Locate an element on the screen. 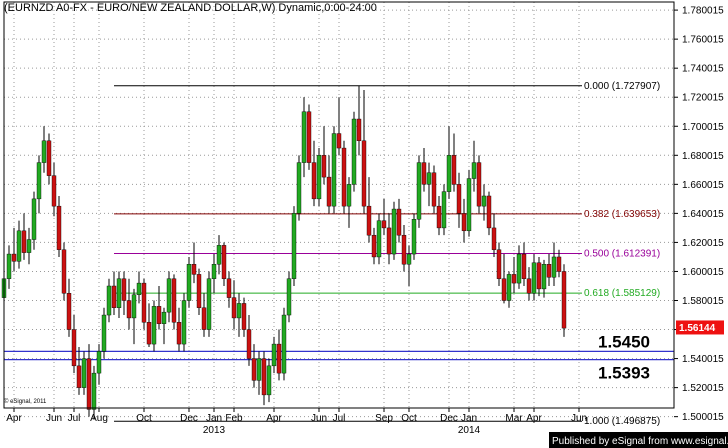 The height and width of the screenshot is (448, 728). support-label: 1.5450 is located at coordinates (624, 341).